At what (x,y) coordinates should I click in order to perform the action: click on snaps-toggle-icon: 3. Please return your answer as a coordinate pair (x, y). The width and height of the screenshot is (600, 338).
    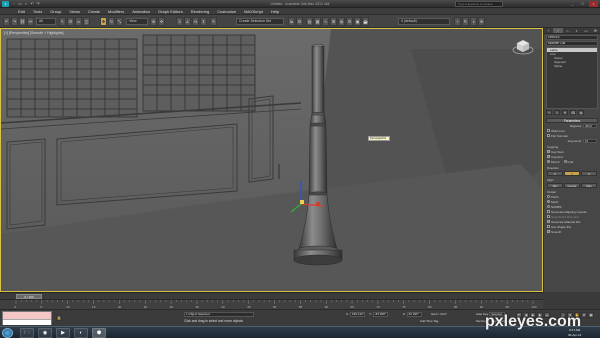
    Looking at the image, I should click on (179, 21).